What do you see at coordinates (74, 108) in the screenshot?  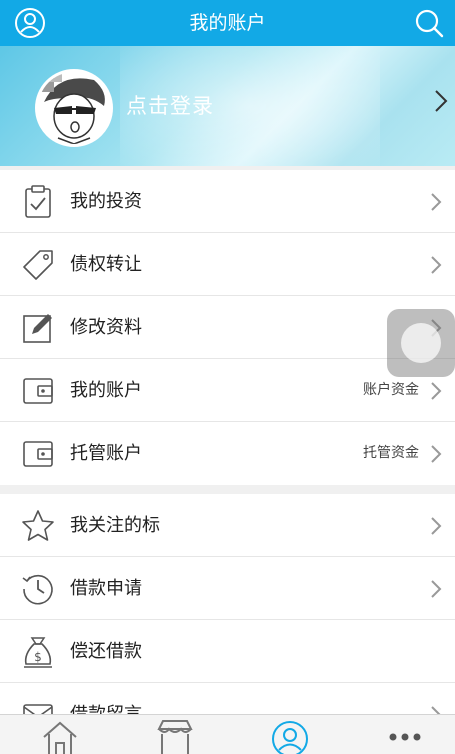 I see `avatar-icon` at bounding box center [74, 108].